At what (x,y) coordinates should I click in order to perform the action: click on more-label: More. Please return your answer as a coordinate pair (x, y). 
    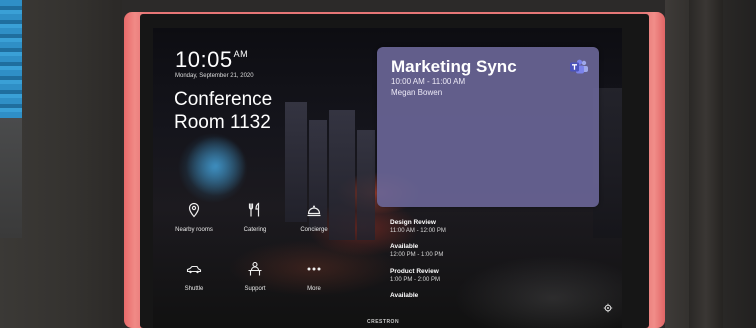
    Looking at the image, I should click on (314, 289).